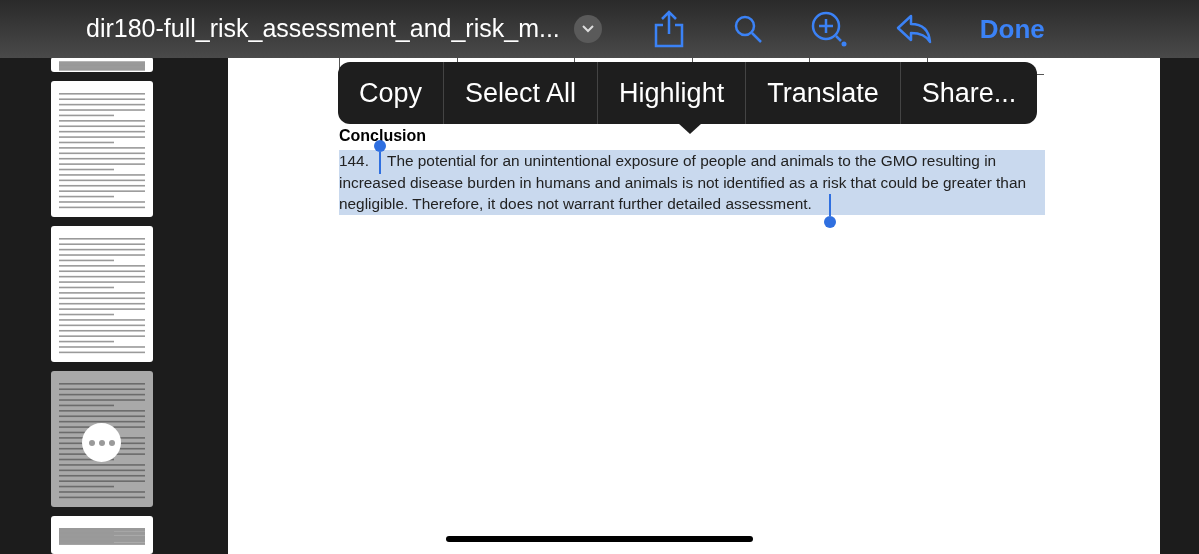  Describe the element at coordinates (822, 93) in the screenshot. I see `menu-item: Translate` at that location.